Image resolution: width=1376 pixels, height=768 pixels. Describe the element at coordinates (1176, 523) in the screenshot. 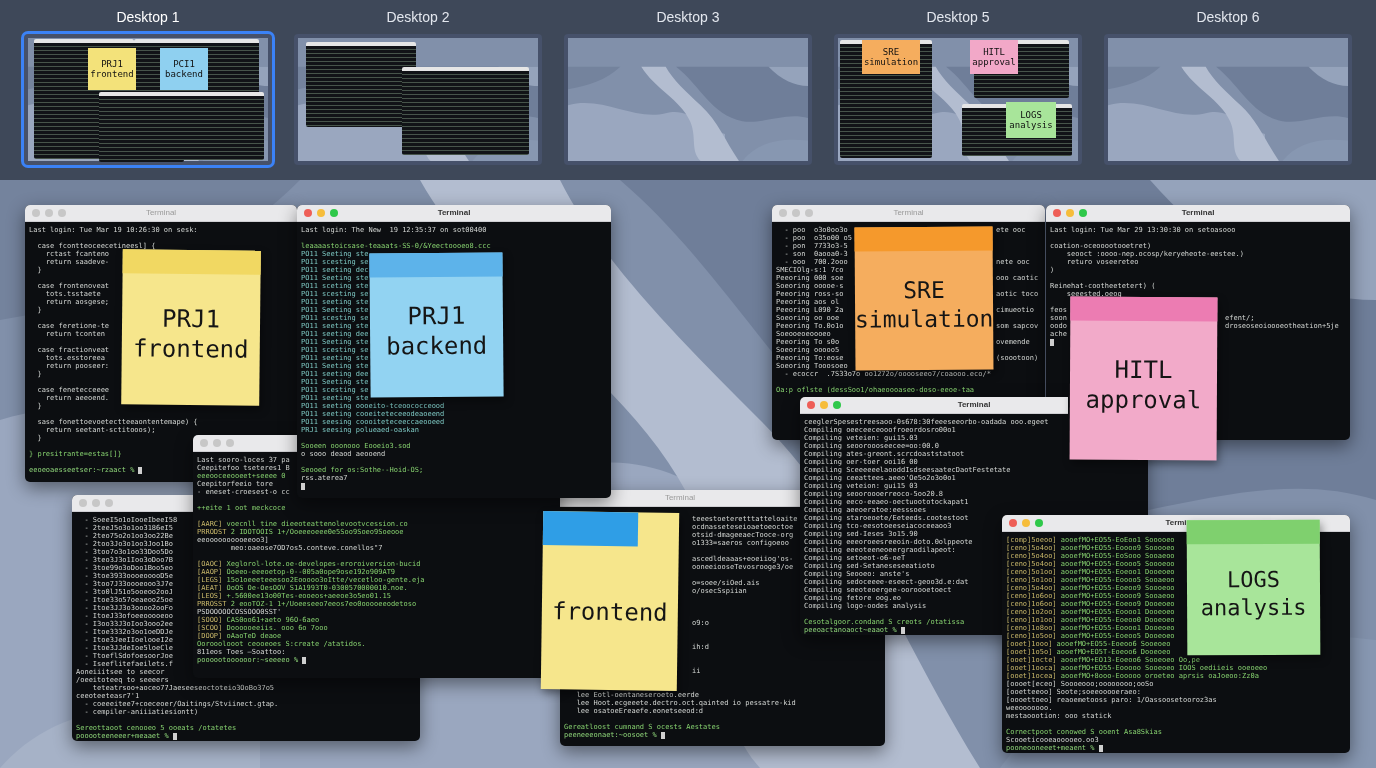

I see `window-title: Termi` at that location.